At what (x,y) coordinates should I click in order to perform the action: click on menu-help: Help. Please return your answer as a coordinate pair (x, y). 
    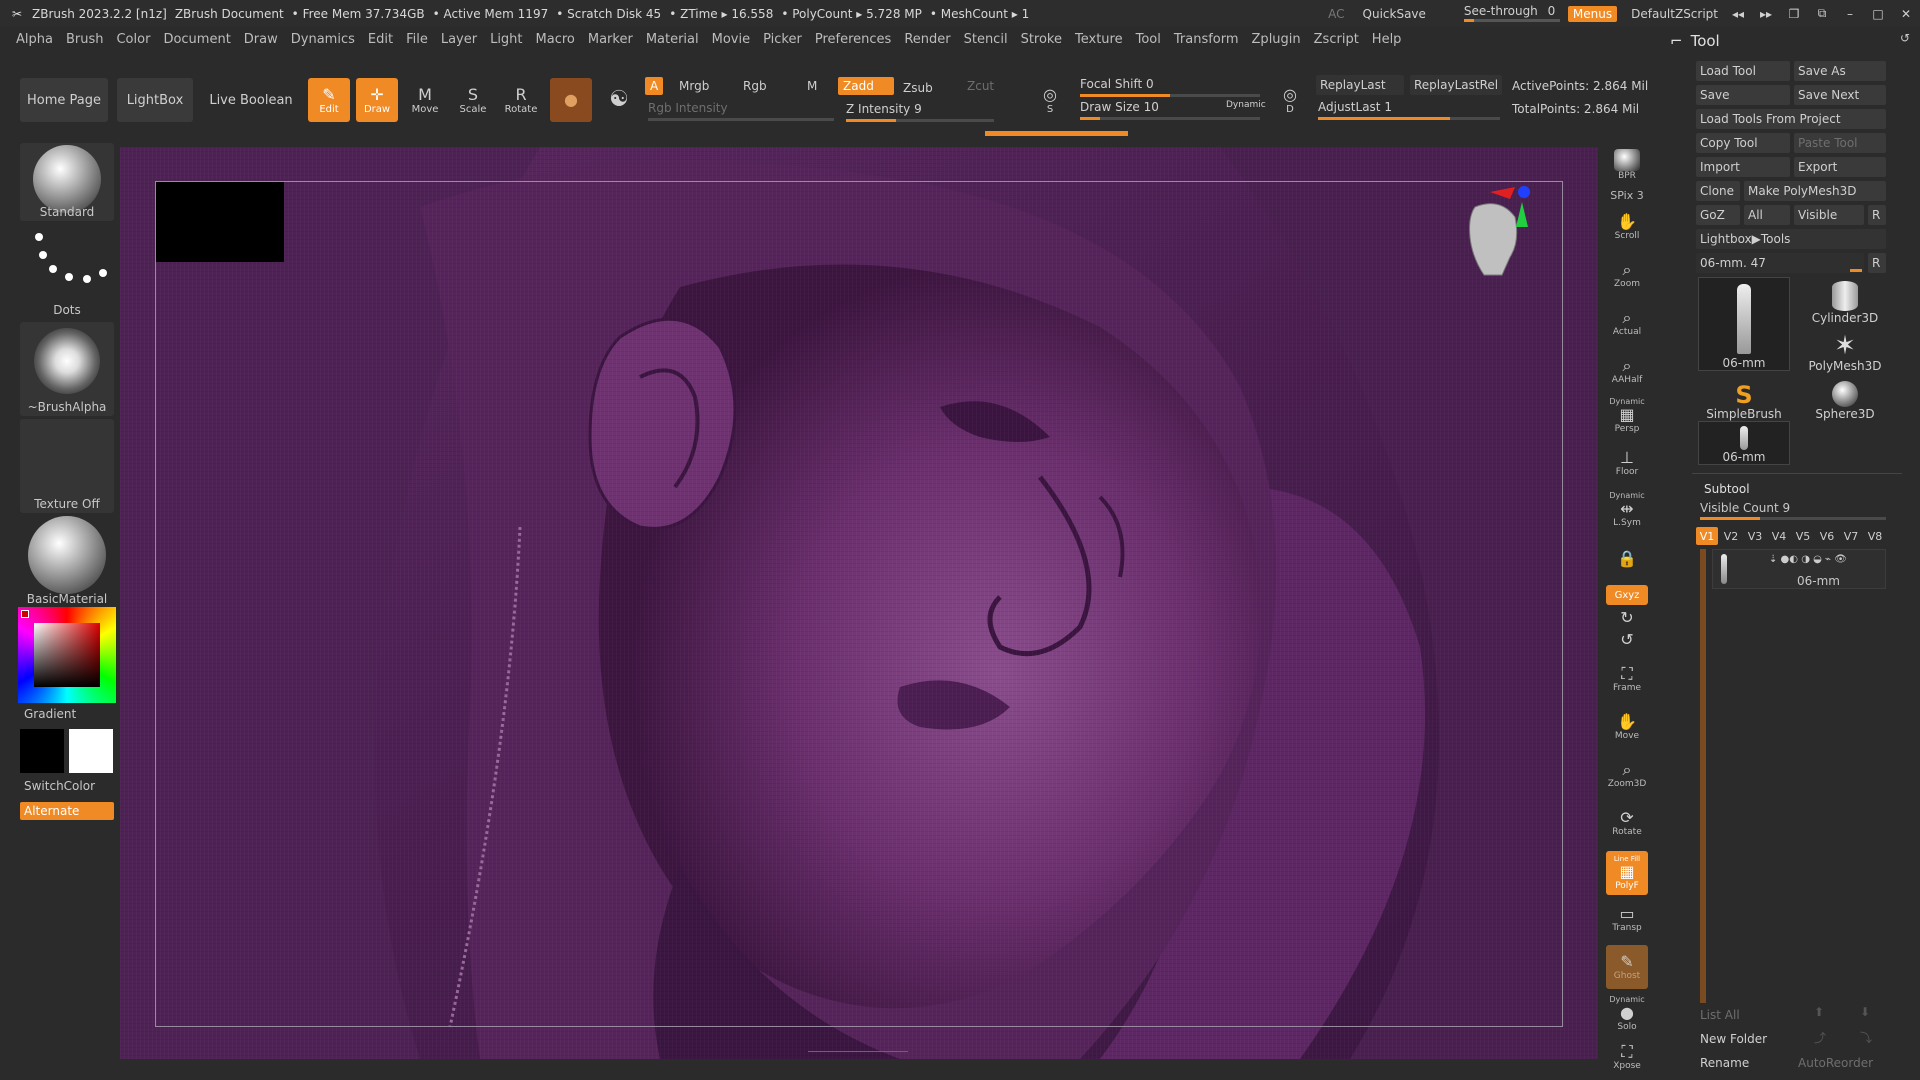
    Looking at the image, I should click on (1387, 39).